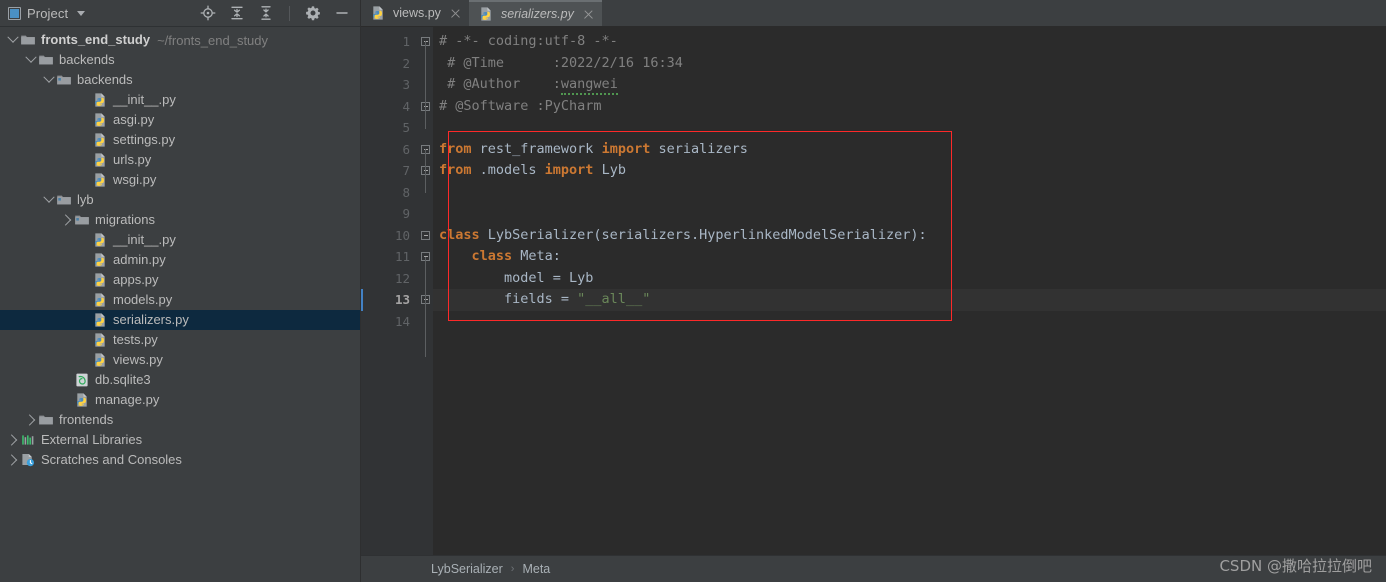  I want to click on collapse-all-icon, so click(266, 13).